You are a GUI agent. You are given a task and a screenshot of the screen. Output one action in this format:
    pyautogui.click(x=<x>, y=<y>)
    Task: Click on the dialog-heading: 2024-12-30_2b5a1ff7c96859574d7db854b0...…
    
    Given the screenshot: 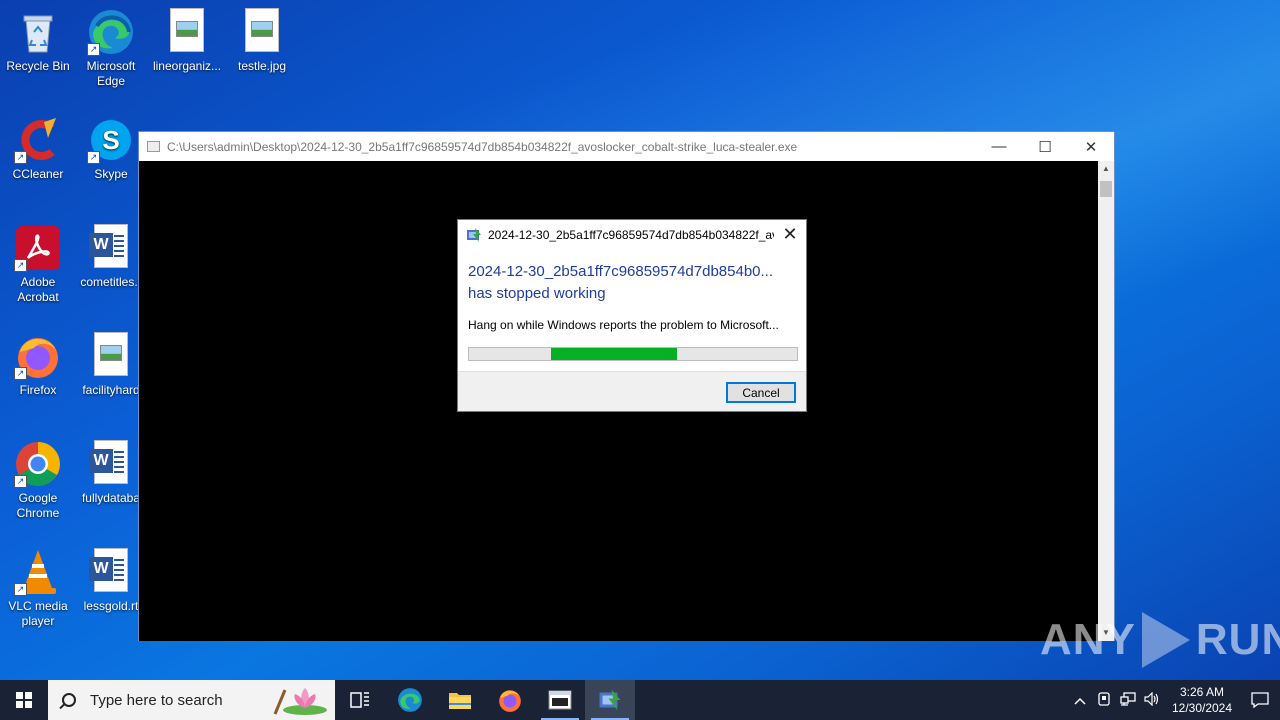 What is the action you would take?
    pyautogui.click(x=632, y=283)
    